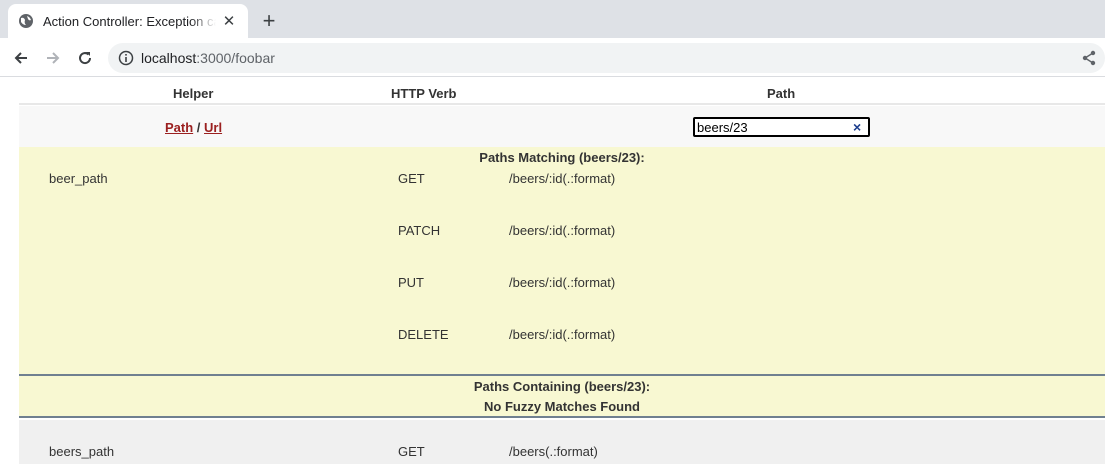 This screenshot has height=464, width=1105. What do you see at coordinates (169, 58) in the screenshot?
I see `url-host: localhost` at bounding box center [169, 58].